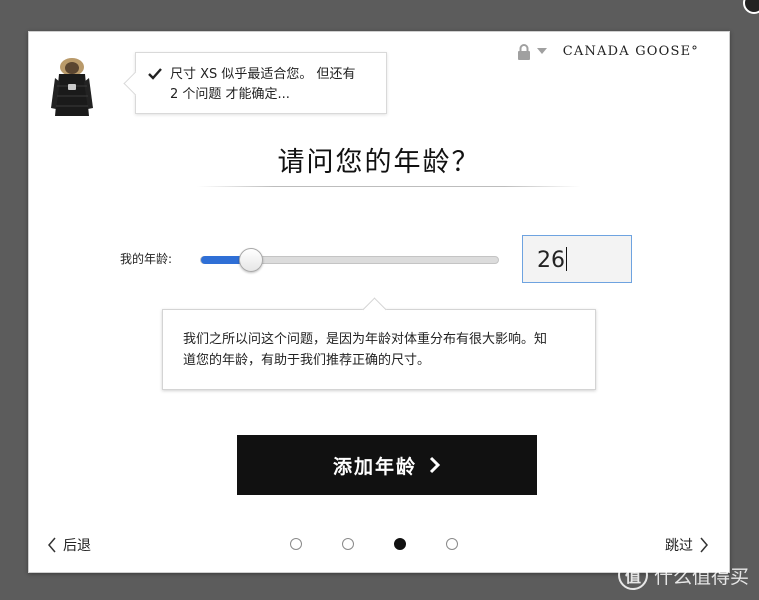 The width and height of the screenshot is (759, 600). I want to click on watermark: 值 什么值得买, so click(683, 575).